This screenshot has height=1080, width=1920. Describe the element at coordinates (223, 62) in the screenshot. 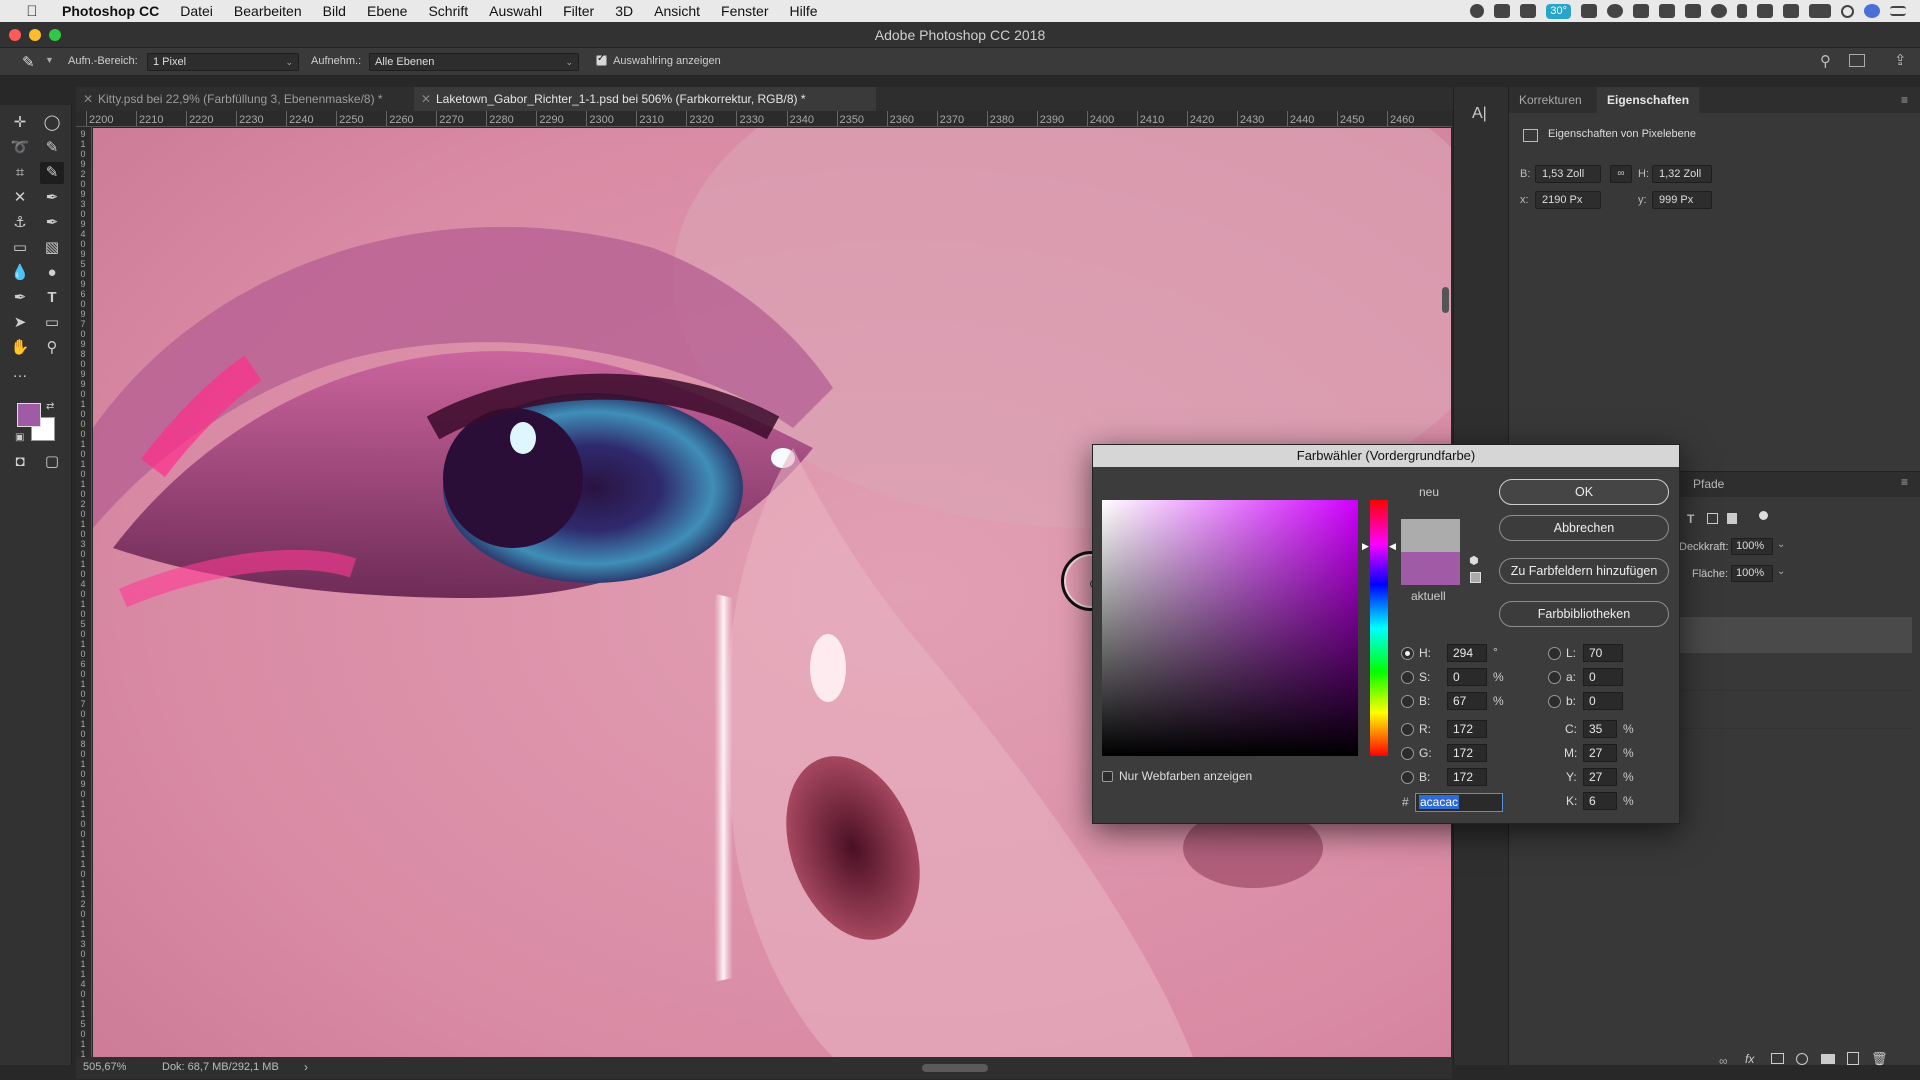

I see `sample-size-select: 1 Pixel ⌄` at that location.